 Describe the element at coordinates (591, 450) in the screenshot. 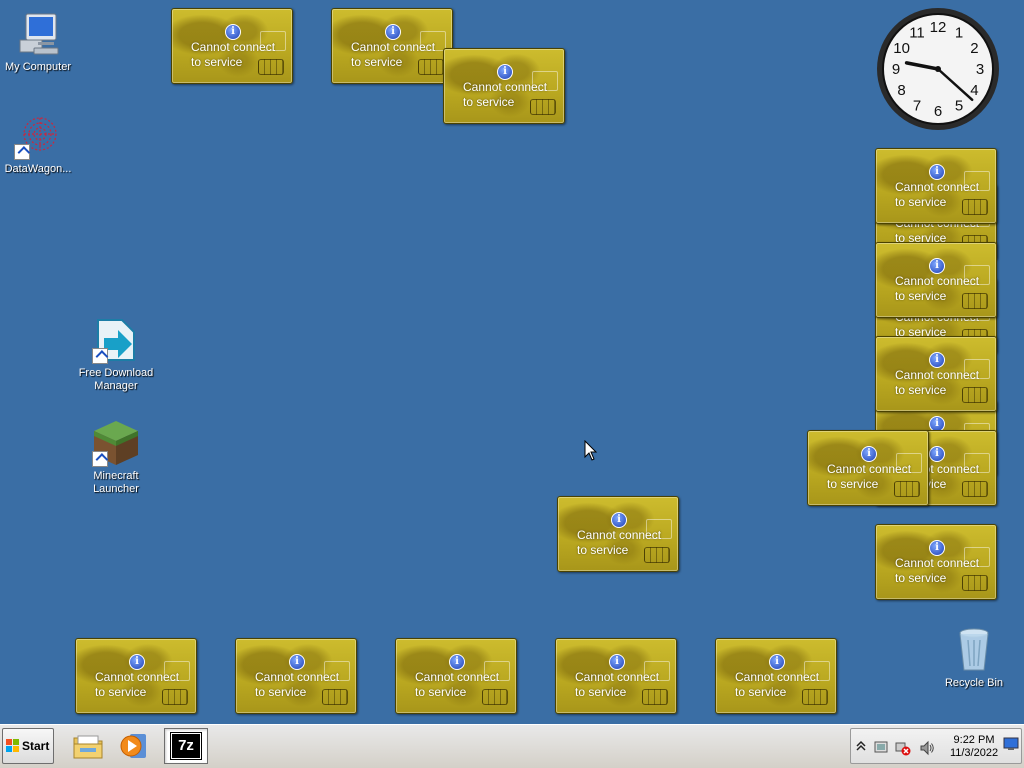

I see `mouse-cursor-icon` at that location.